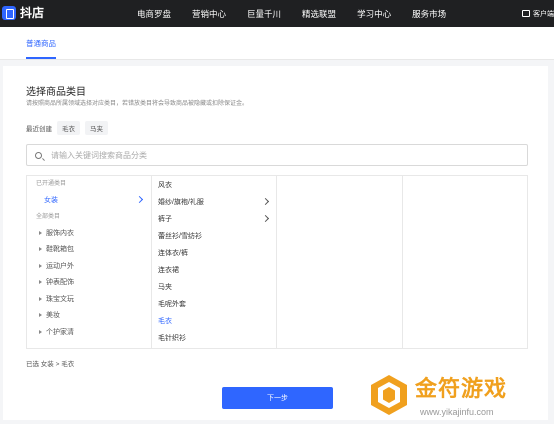 The image size is (554, 424). What do you see at coordinates (89, 249) in the screenshot?
I see `category-item: 鞋靴箱包` at bounding box center [89, 249].